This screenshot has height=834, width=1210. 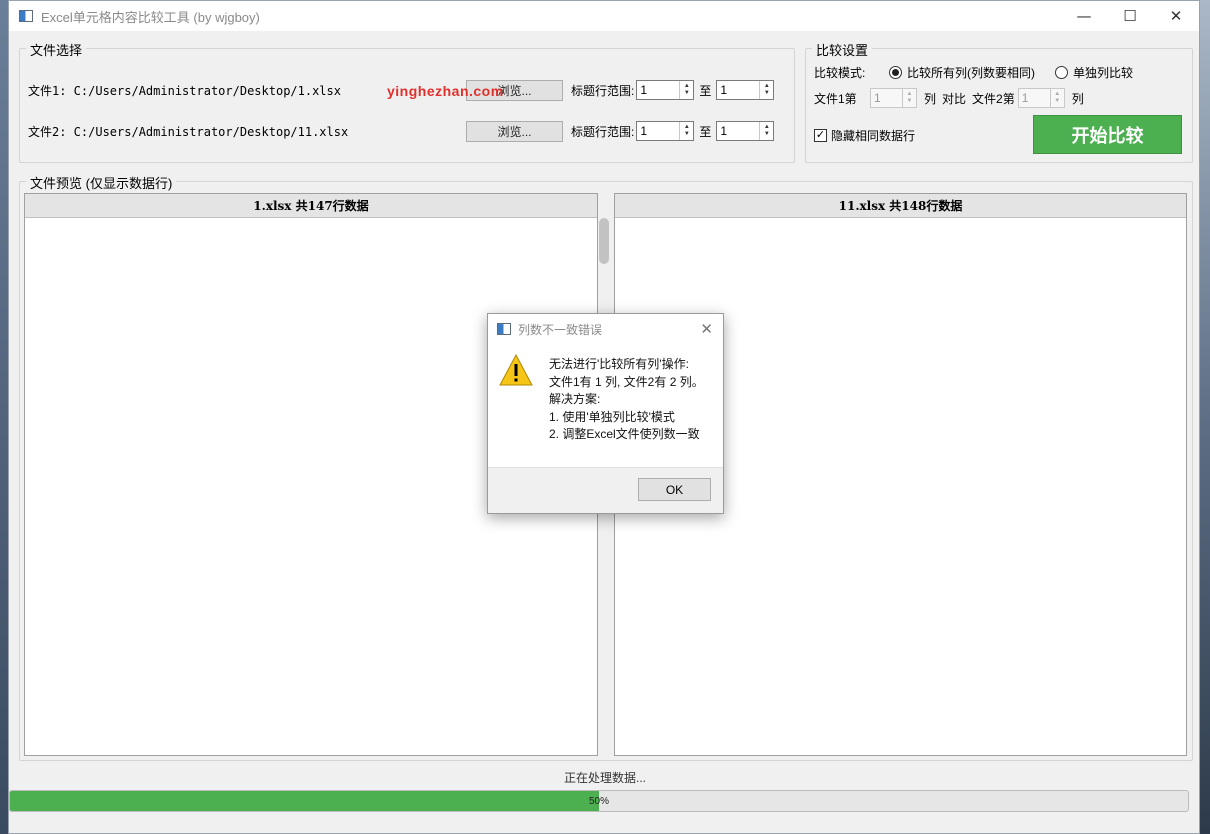 What do you see at coordinates (665, 90) in the screenshot?
I see `file1-header-from-spinbox: 1 ▲ ▼` at bounding box center [665, 90].